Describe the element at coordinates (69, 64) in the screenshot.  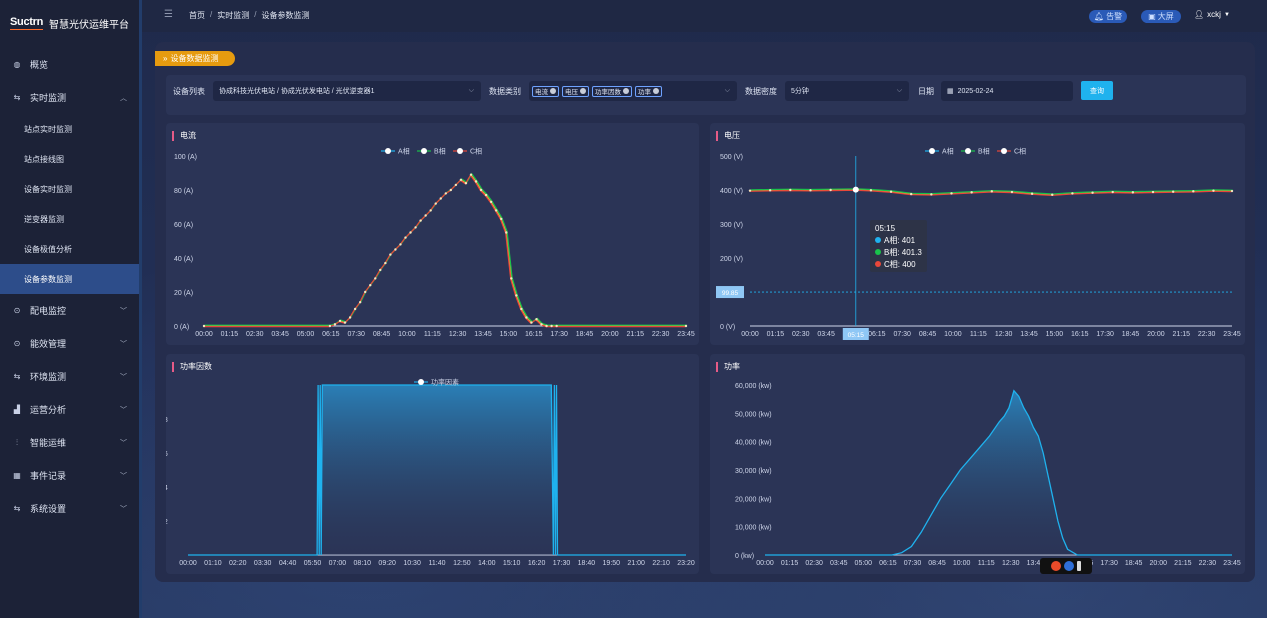
I see `sidebar-item-0: ◍ 概览` at that location.